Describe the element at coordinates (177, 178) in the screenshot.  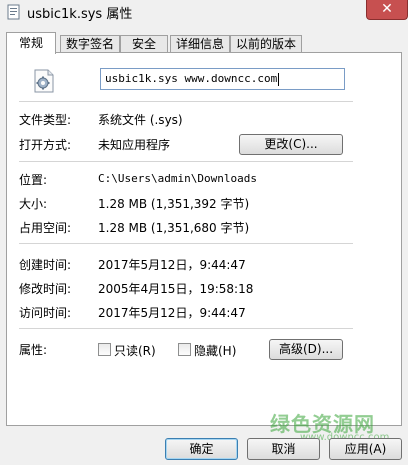
I see `location-value: C:\Users\admin\Downloads` at that location.